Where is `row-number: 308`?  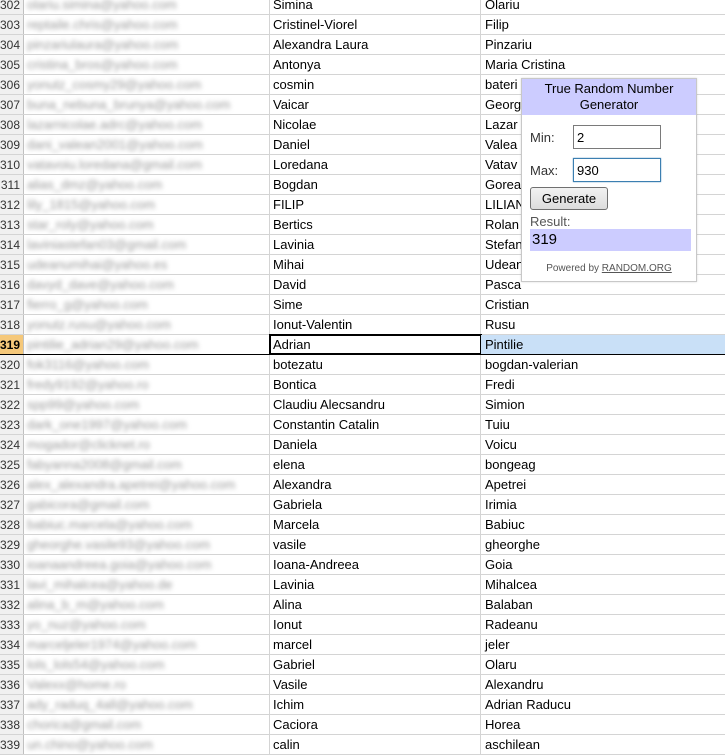
row-number: 308 is located at coordinates (12, 124).